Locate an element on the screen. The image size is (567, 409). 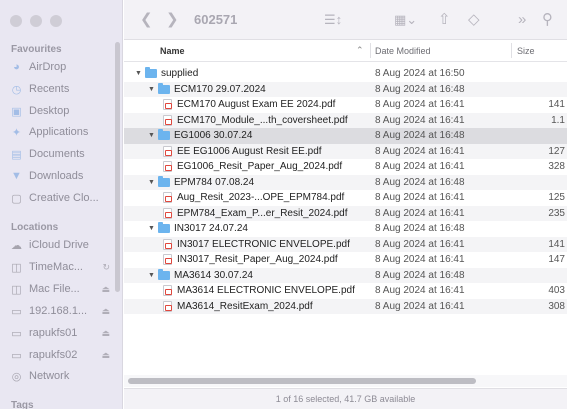
column-date-modified: Date Modified is located at coordinates (403, 51).